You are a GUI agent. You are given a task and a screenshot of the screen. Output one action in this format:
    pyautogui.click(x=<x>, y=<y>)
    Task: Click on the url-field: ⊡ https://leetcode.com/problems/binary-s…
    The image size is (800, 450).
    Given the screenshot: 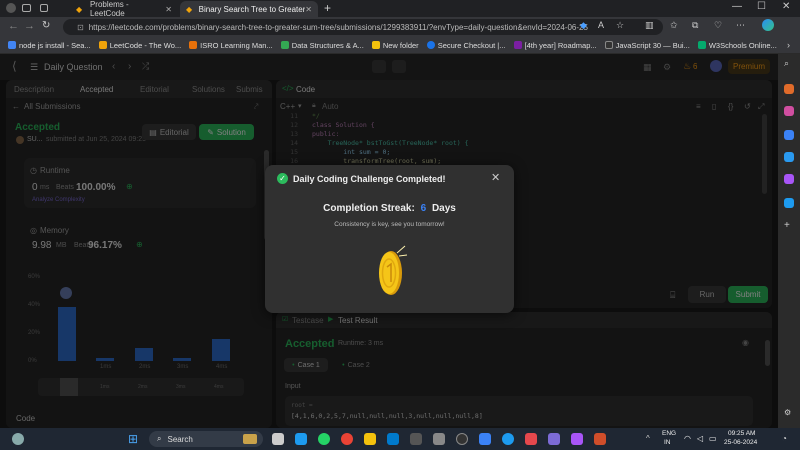 What is the action you would take?
    pyautogui.click(x=363, y=27)
    